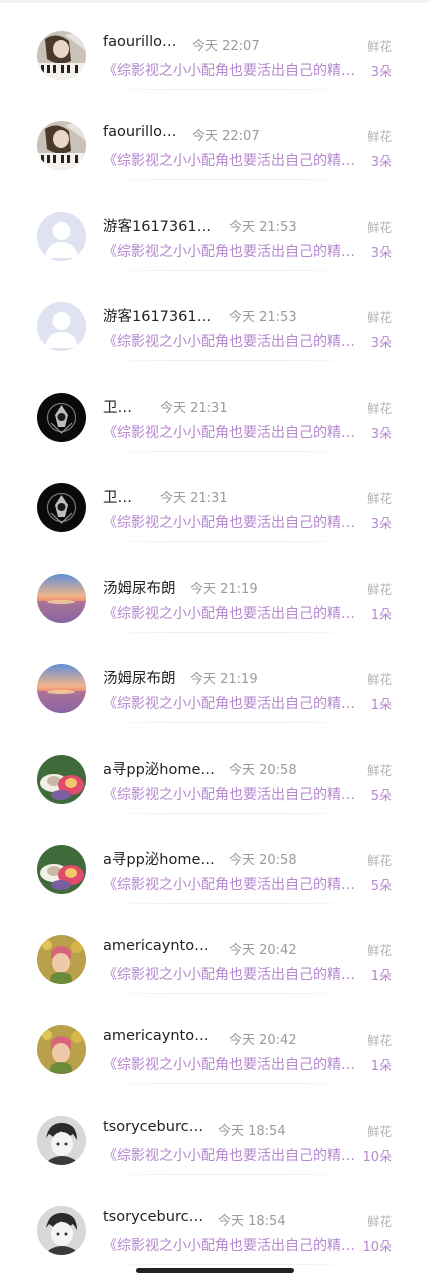 This screenshot has height=1280, width=429. Describe the element at coordinates (215, 1270) in the screenshot. I see `home-indicator` at that location.